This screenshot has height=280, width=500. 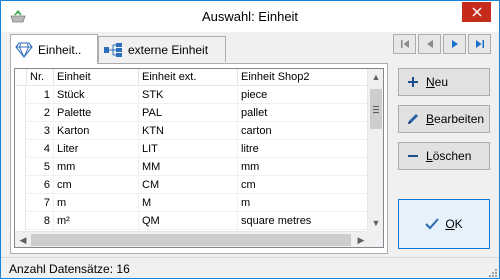 What do you see at coordinates (113, 50) in the screenshot?
I see `hierarchy-icon` at bounding box center [113, 50].